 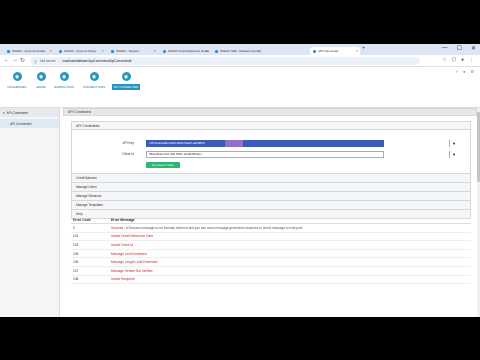 What do you see at coordinates (123, 279) in the screenshot?
I see `error-message: Invalid Recipient` at bounding box center [123, 279].